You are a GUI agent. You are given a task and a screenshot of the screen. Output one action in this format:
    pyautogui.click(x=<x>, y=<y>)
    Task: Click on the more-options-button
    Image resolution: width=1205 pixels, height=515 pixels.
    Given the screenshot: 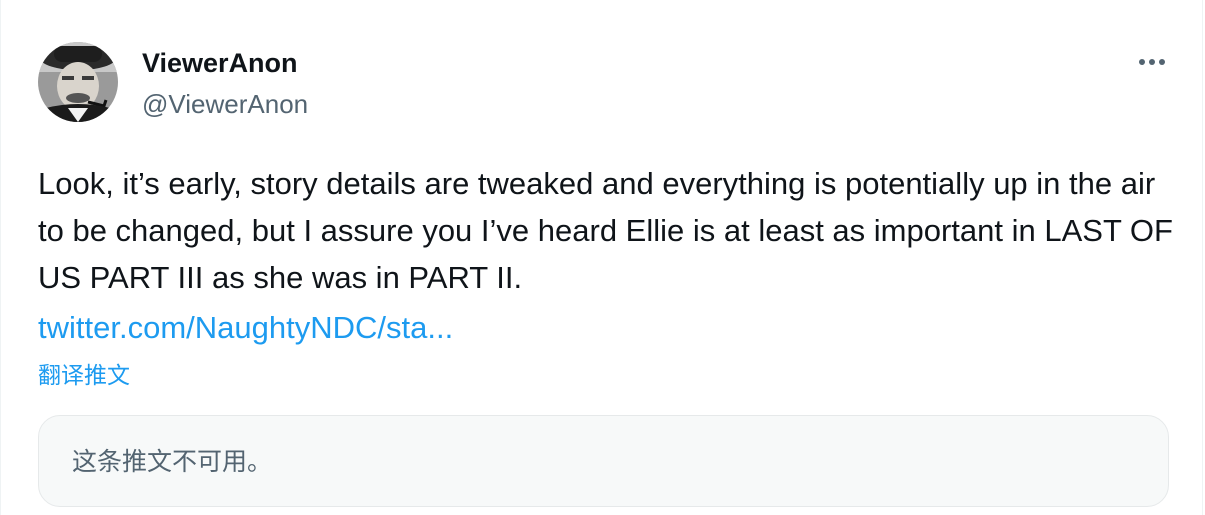 What is the action you would take?
    pyautogui.click(x=1152, y=62)
    